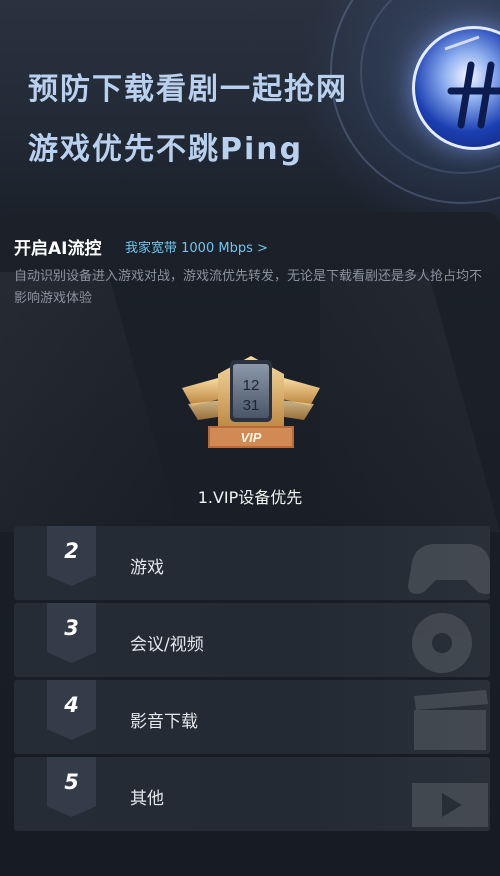 The height and width of the screenshot is (876, 500). Describe the element at coordinates (167, 645) in the screenshot. I see `priority-label: 会议/视频` at that location.